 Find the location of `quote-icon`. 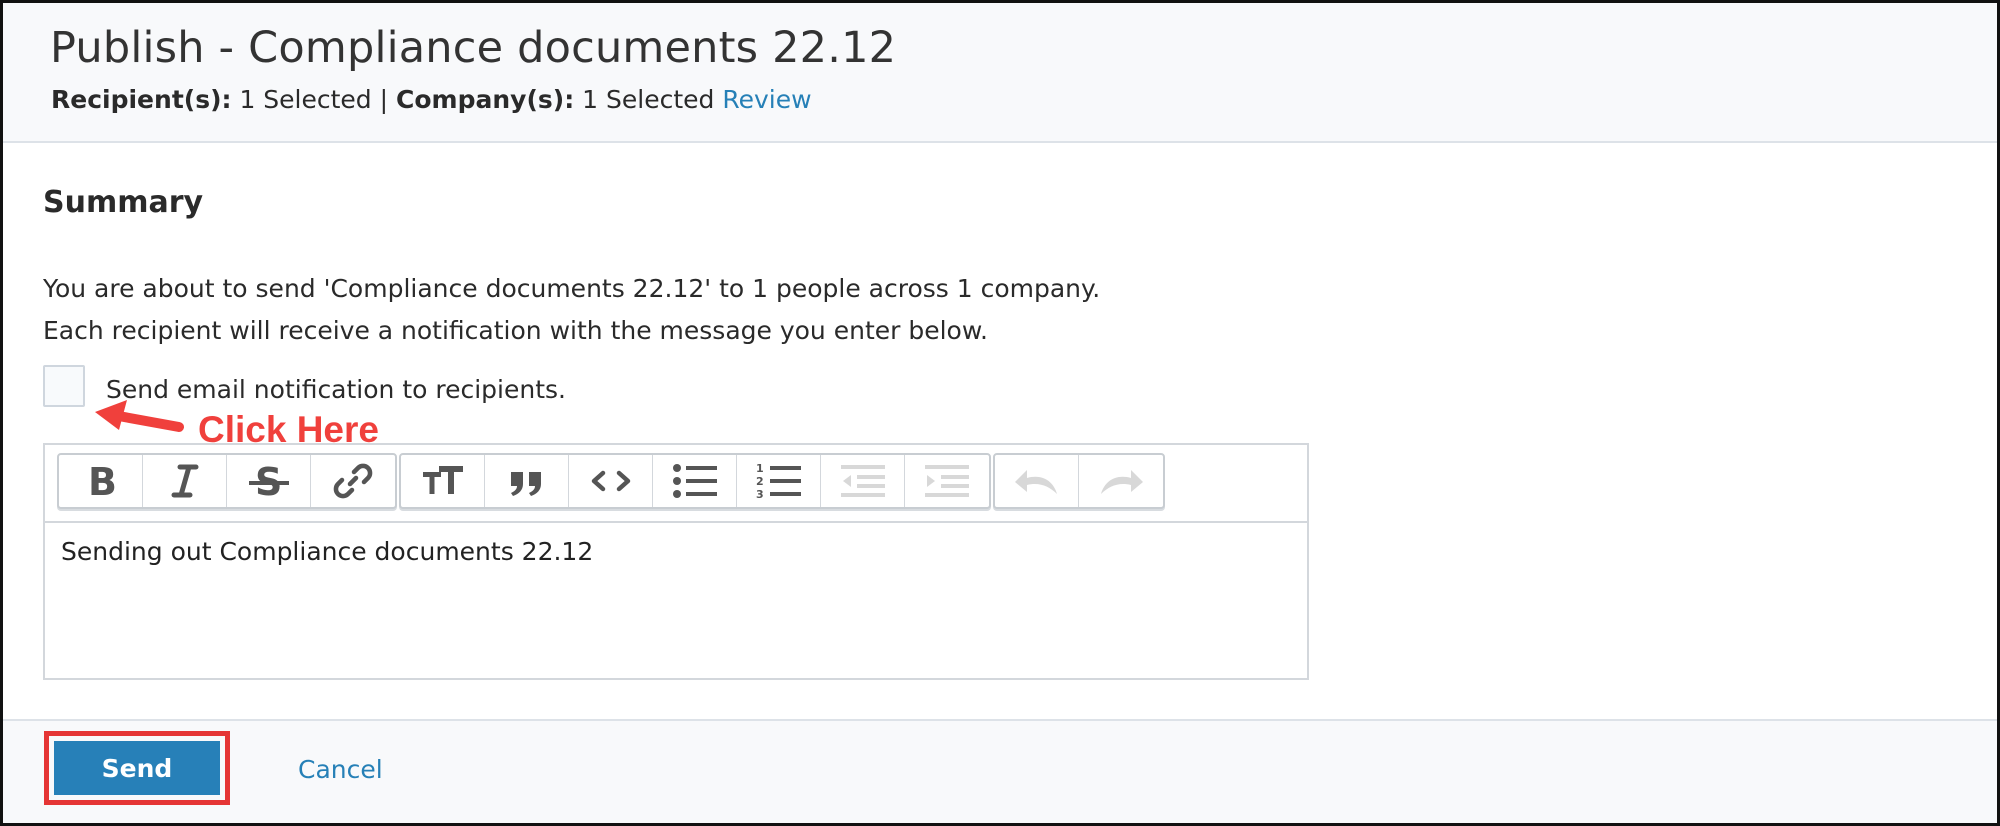

quote-icon is located at coordinates (525, 484).